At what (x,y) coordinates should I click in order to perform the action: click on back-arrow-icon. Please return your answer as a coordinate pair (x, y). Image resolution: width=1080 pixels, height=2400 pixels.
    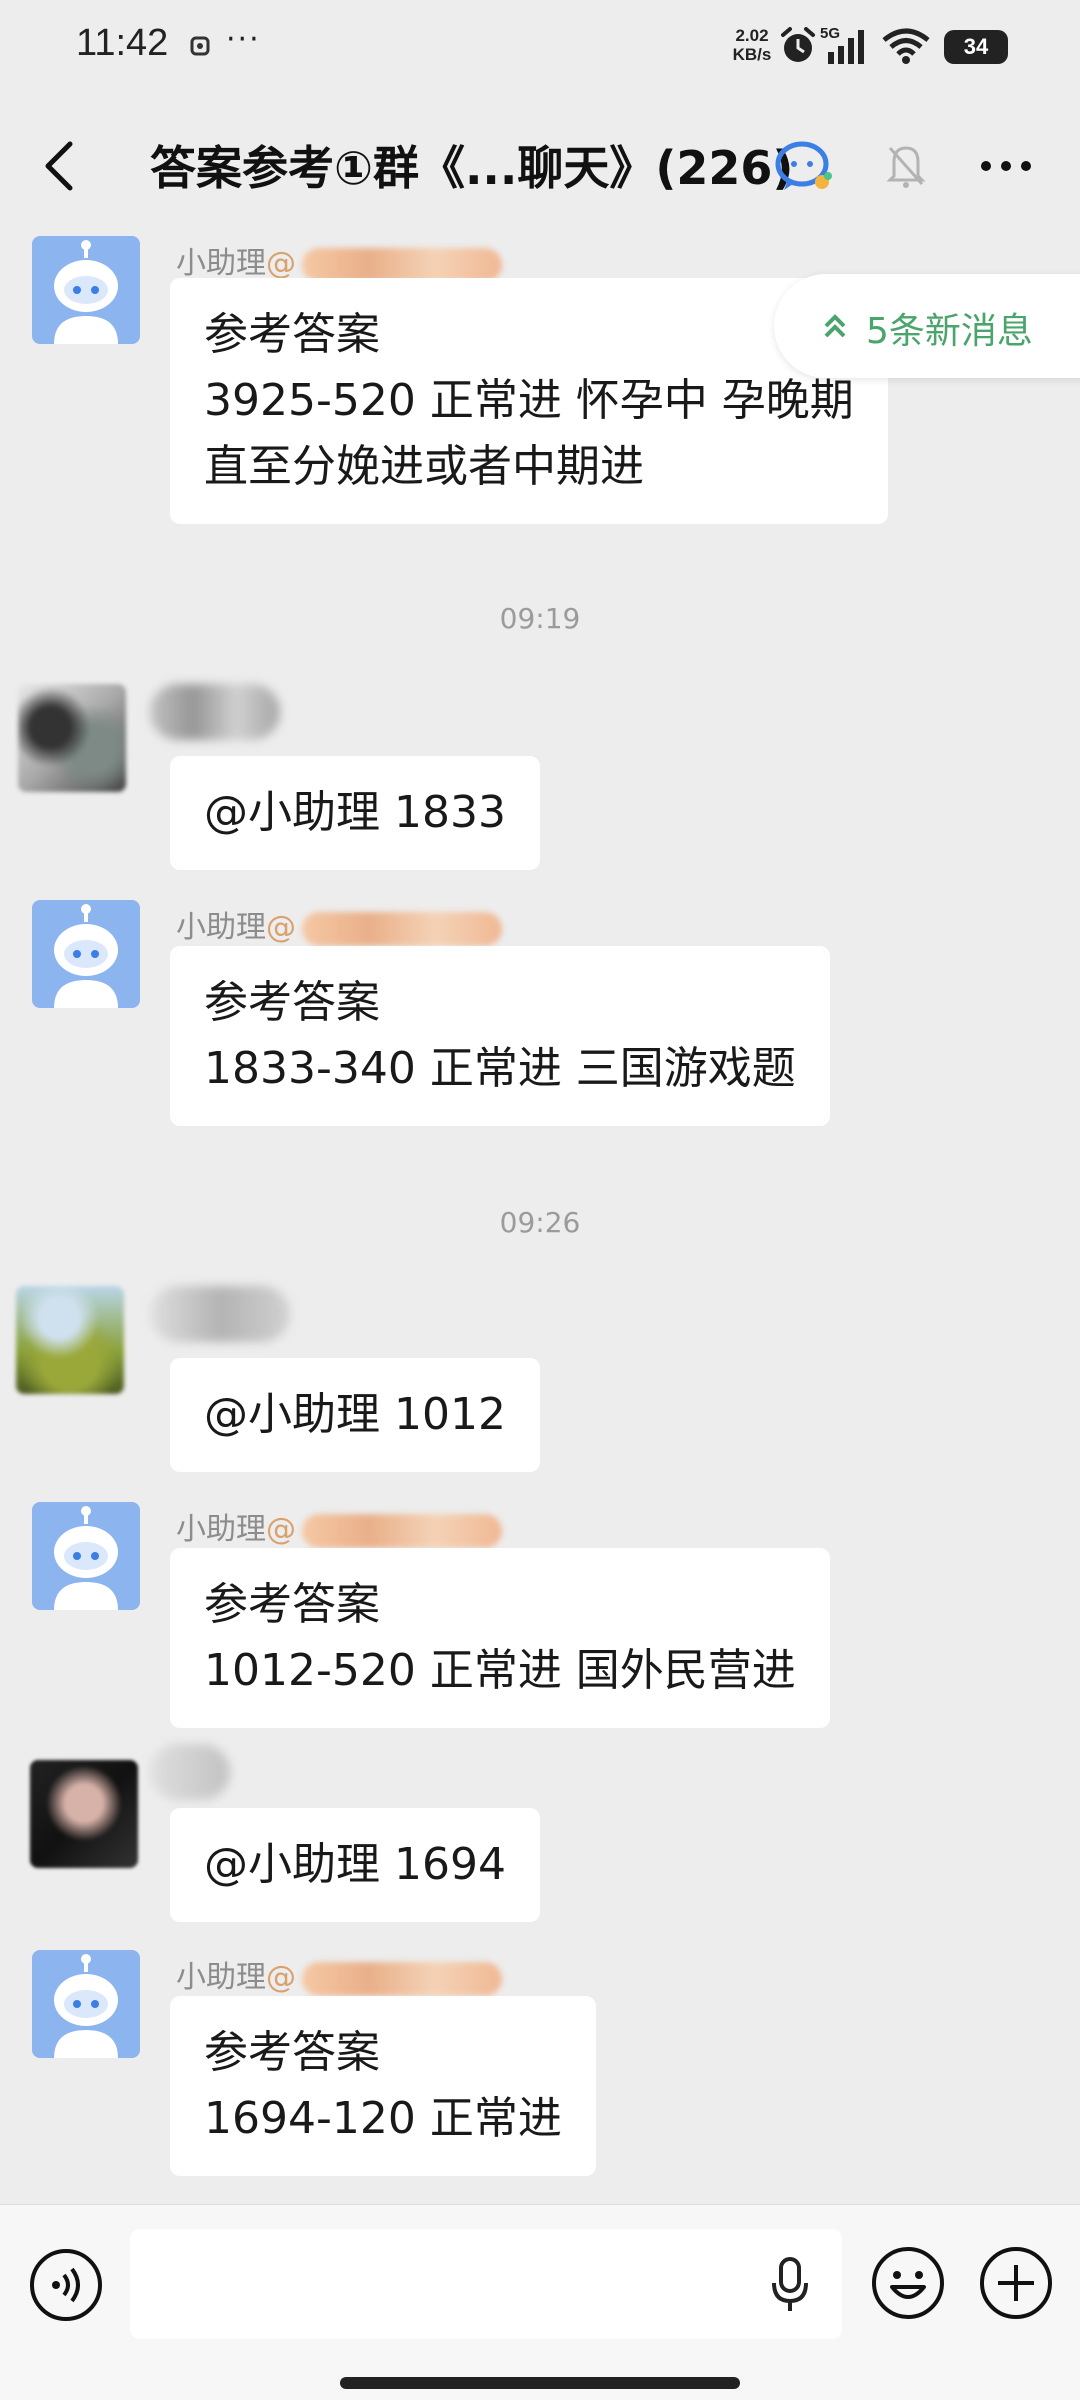
    Looking at the image, I should click on (60, 166).